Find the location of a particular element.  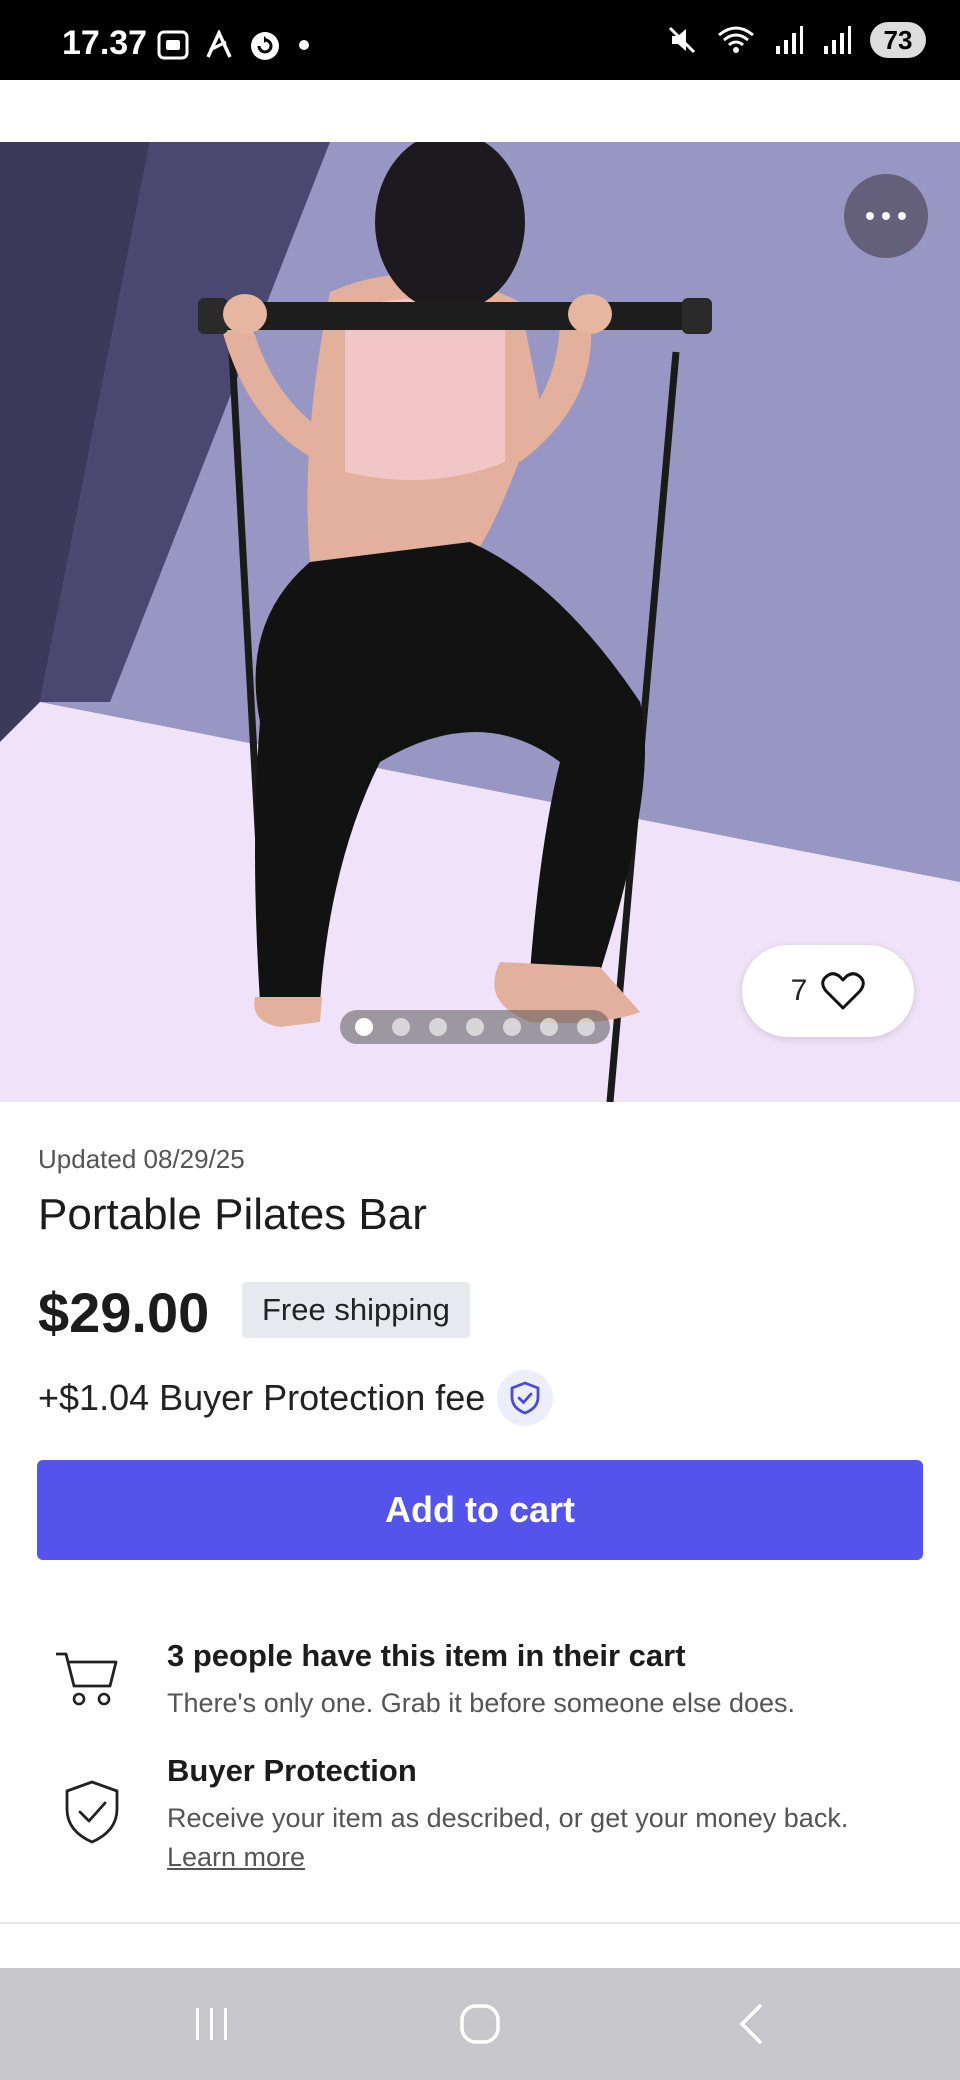

like-button: 7 is located at coordinates (828, 991).